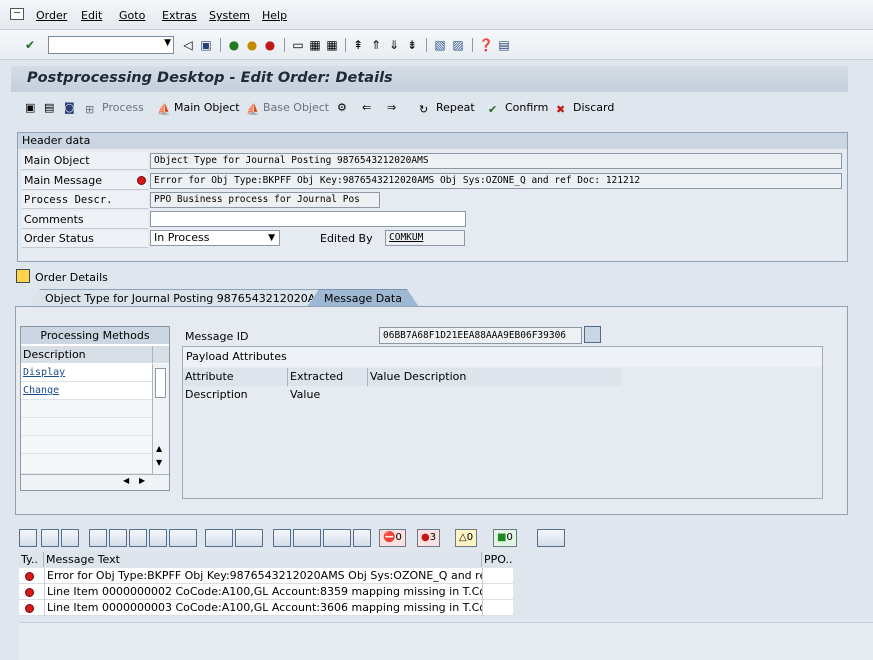  What do you see at coordinates (91, 15) in the screenshot?
I see `menu-edit: Edit` at bounding box center [91, 15].